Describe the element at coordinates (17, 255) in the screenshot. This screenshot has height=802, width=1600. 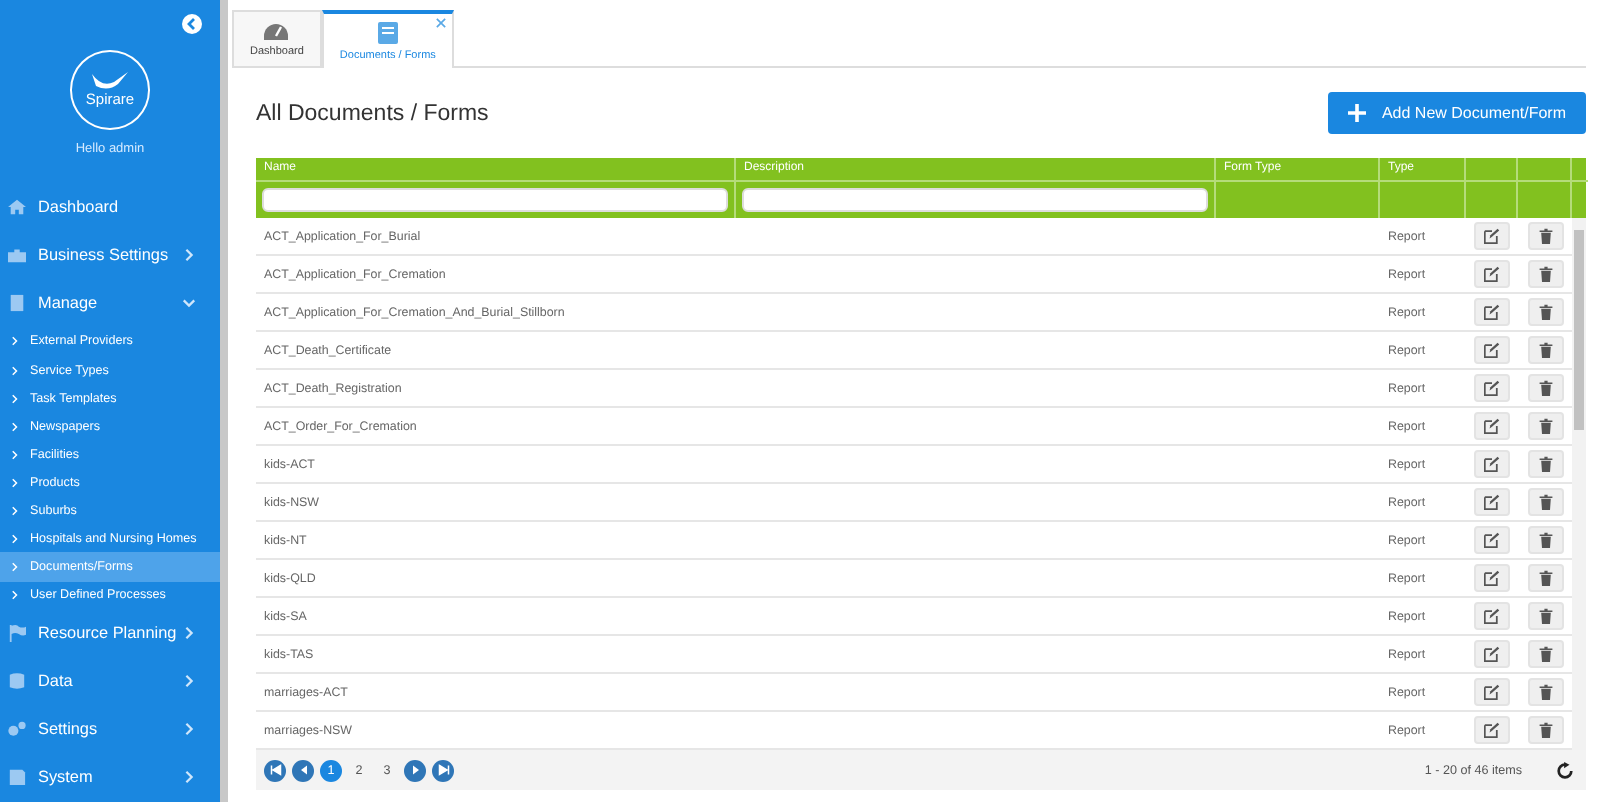
I see `briefcase-icon` at that location.